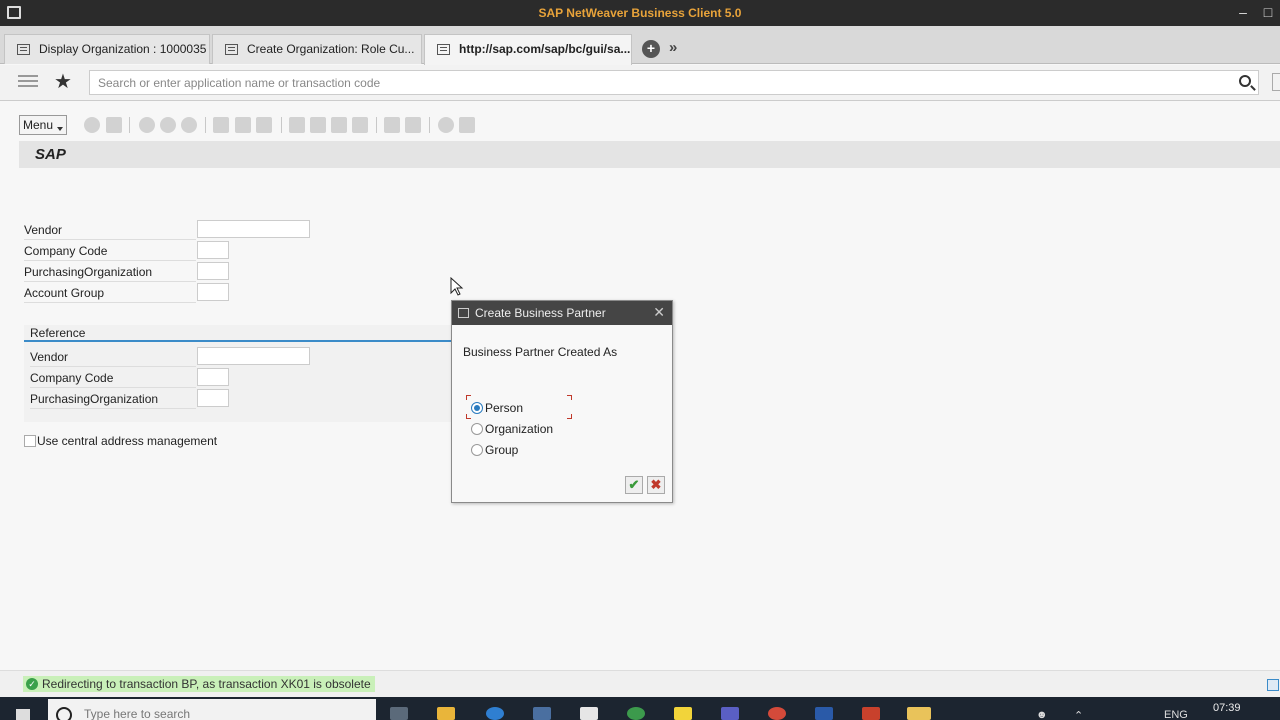 The image size is (1280, 720). What do you see at coordinates (213, 271) in the screenshot?
I see `purchasing-organization-input` at bounding box center [213, 271].